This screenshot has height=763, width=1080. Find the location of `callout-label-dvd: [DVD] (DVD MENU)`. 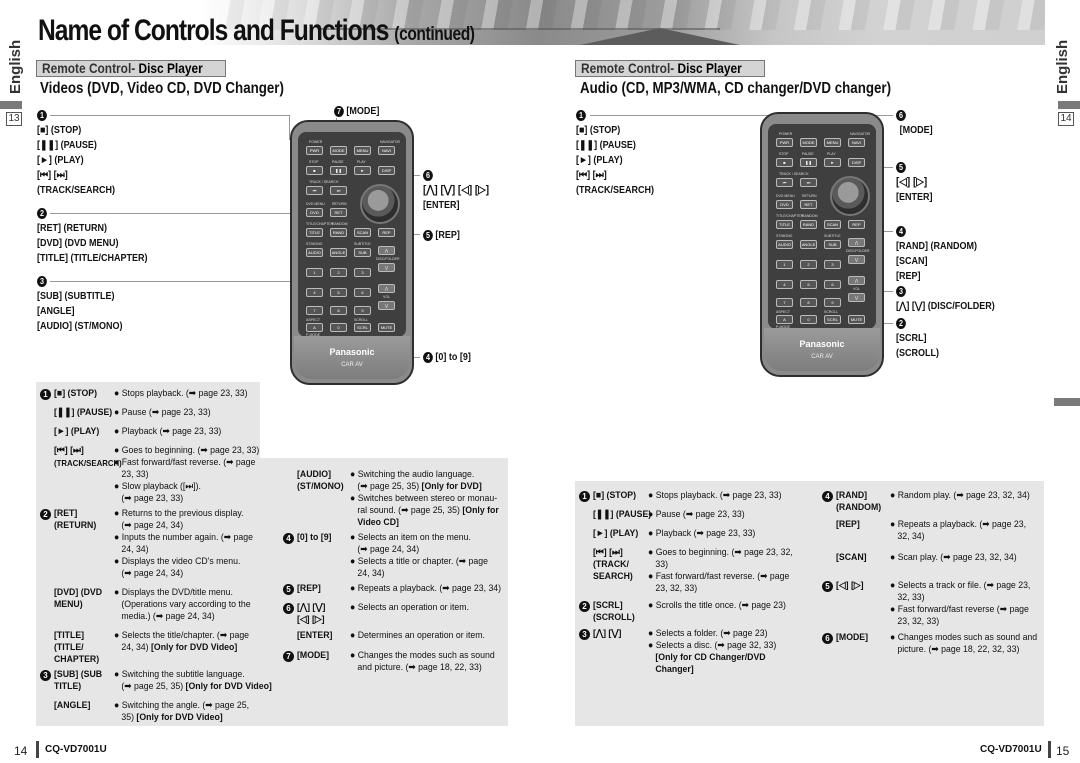

callout-label-dvd: [DVD] (DVD MENU) is located at coordinates (78, 243).